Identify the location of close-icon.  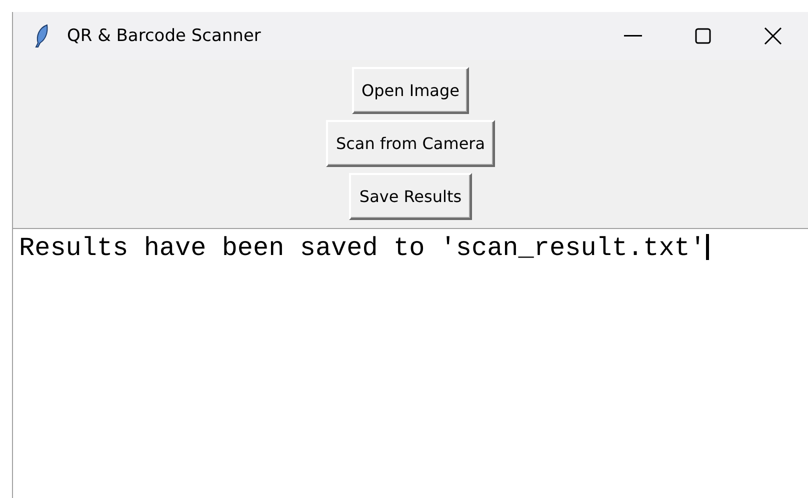
(773, 36).